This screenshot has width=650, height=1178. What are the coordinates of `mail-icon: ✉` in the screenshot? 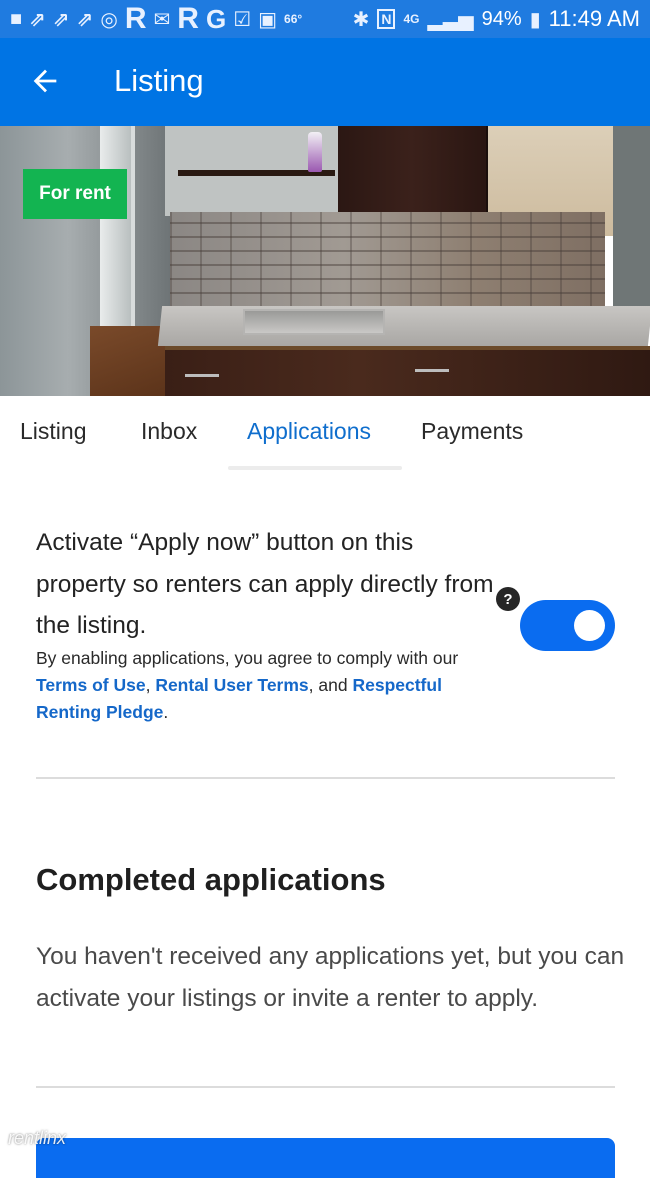 It's located at (162, 19).